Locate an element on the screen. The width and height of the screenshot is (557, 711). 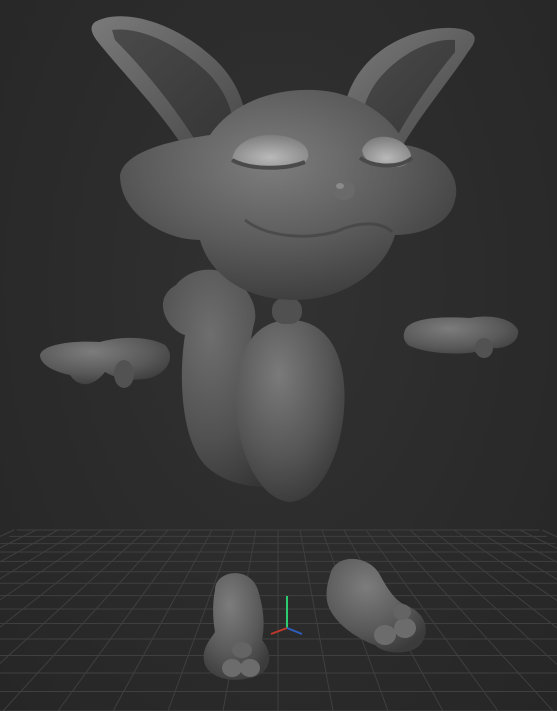
model-hand-right is located at coordinates (461, 337).